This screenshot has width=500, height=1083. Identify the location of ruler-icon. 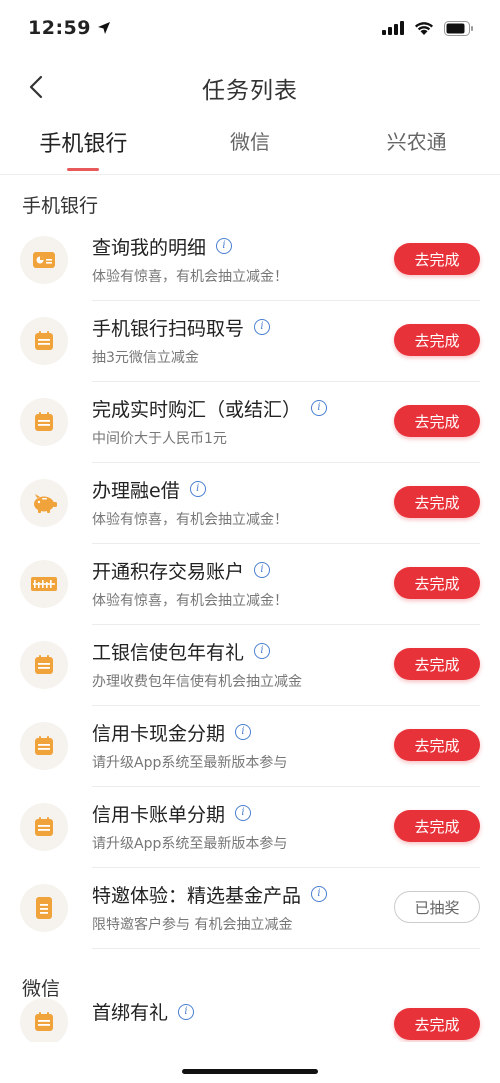
(44, 583).